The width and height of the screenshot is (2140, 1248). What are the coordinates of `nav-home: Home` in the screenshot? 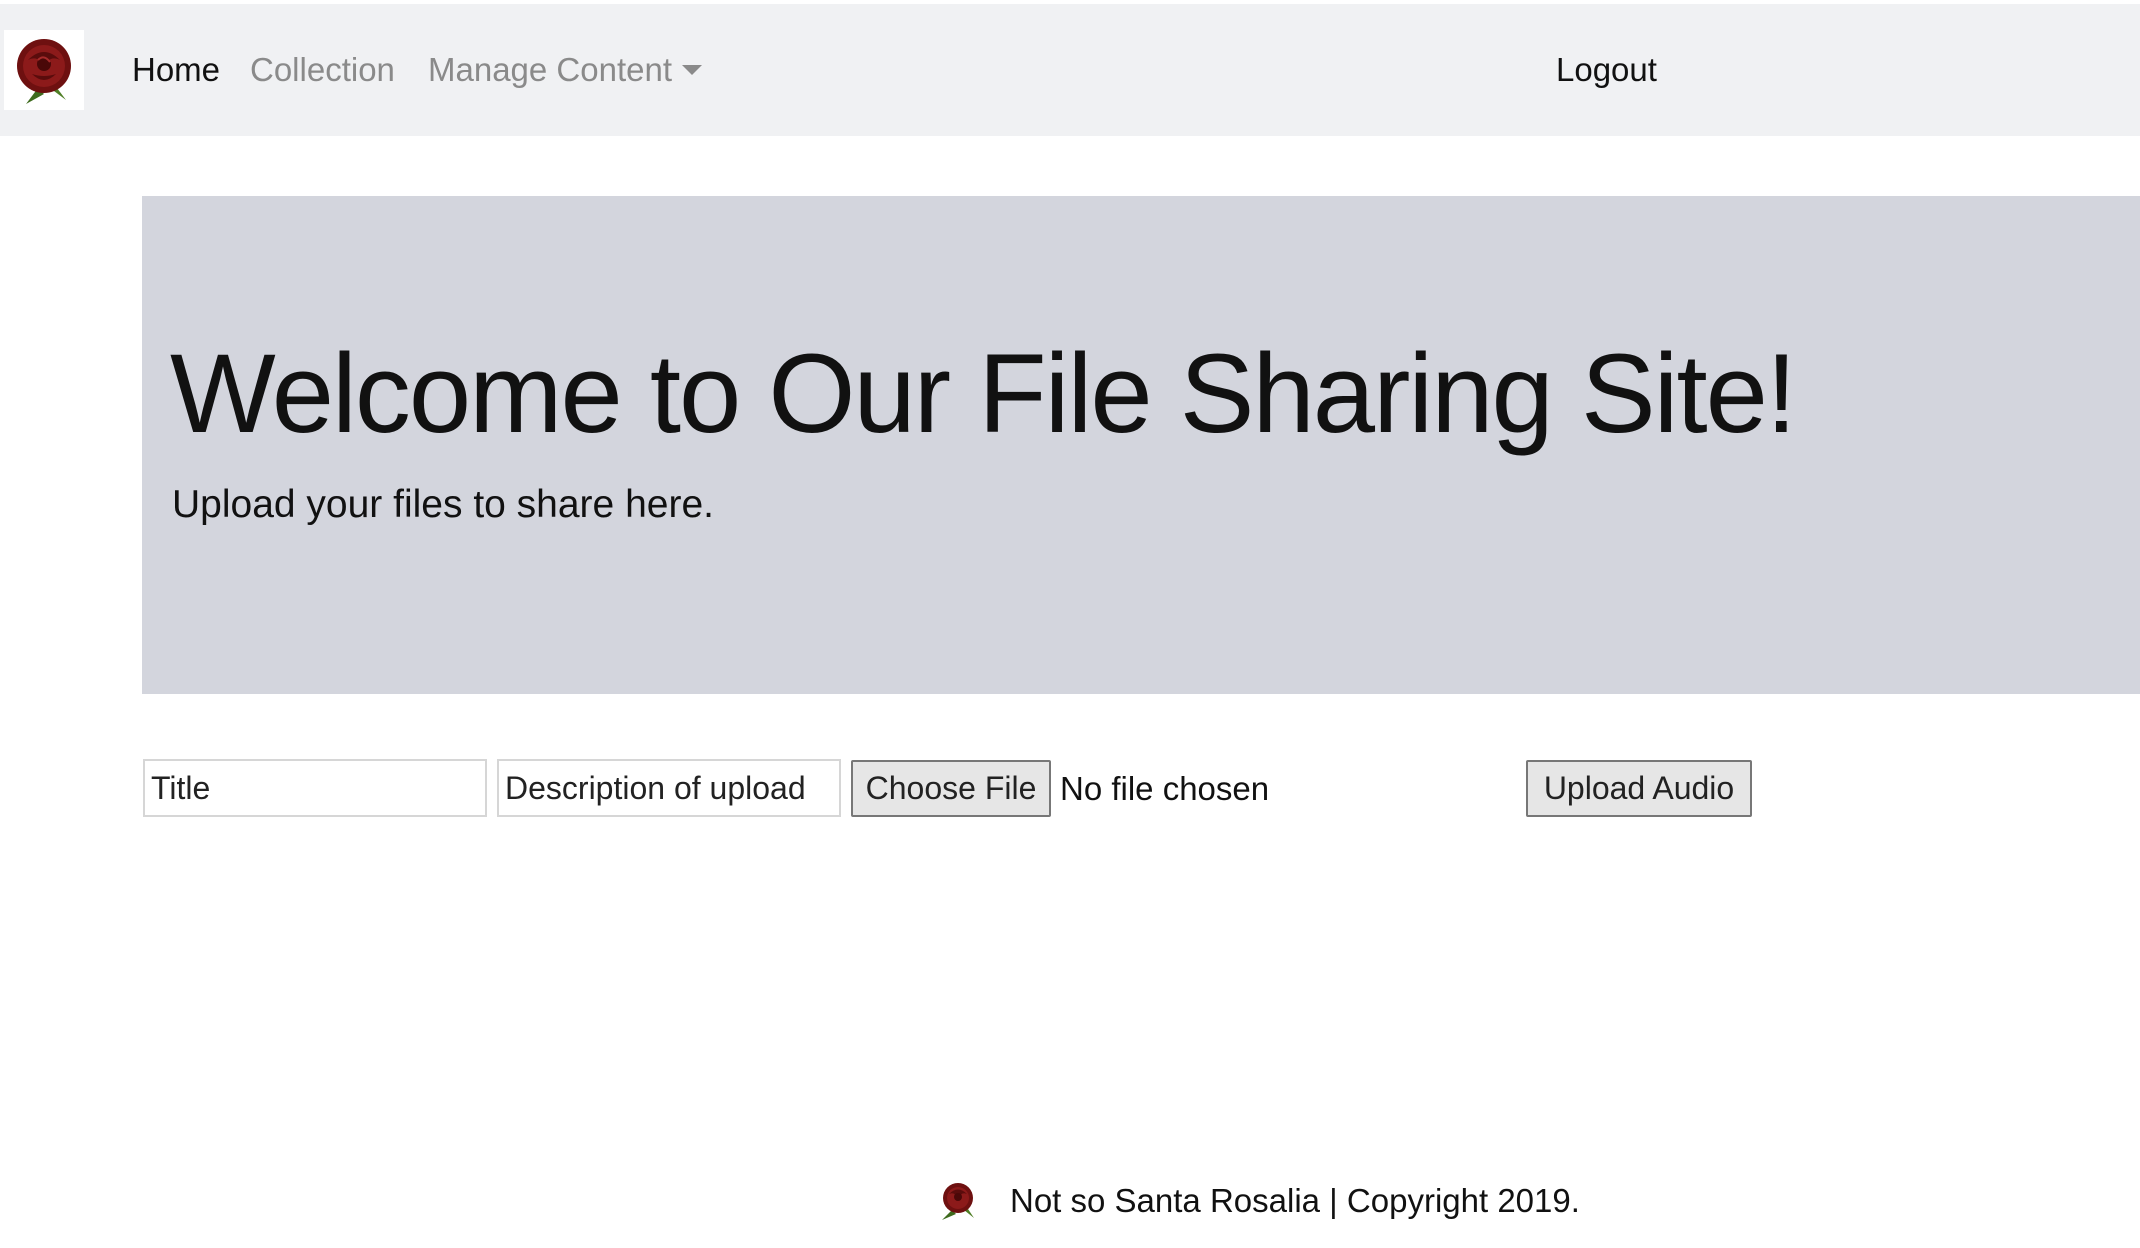 It's located at (176, 70).